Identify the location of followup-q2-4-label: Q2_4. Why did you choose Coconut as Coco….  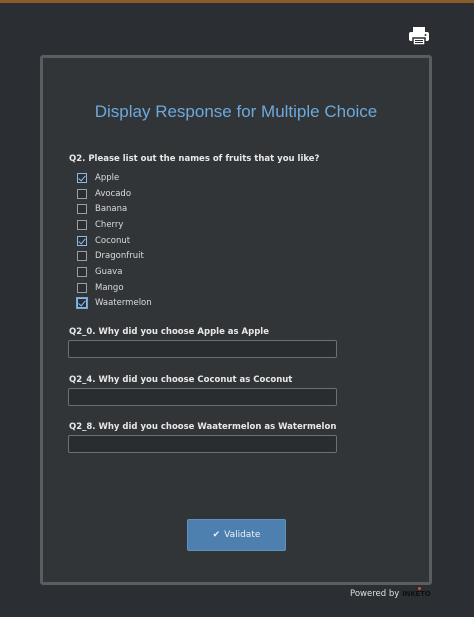
(181, 380).